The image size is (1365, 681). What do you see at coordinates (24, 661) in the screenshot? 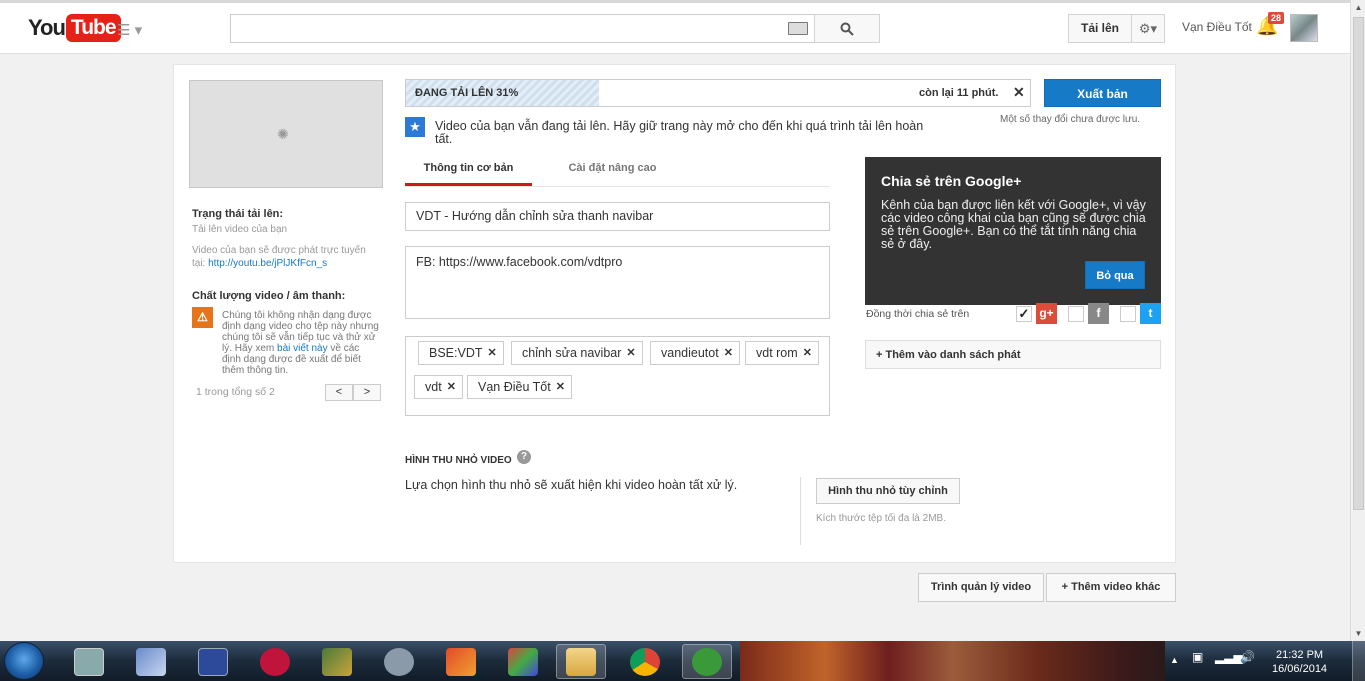
I see `start-button` at bounding box center [24, 661].